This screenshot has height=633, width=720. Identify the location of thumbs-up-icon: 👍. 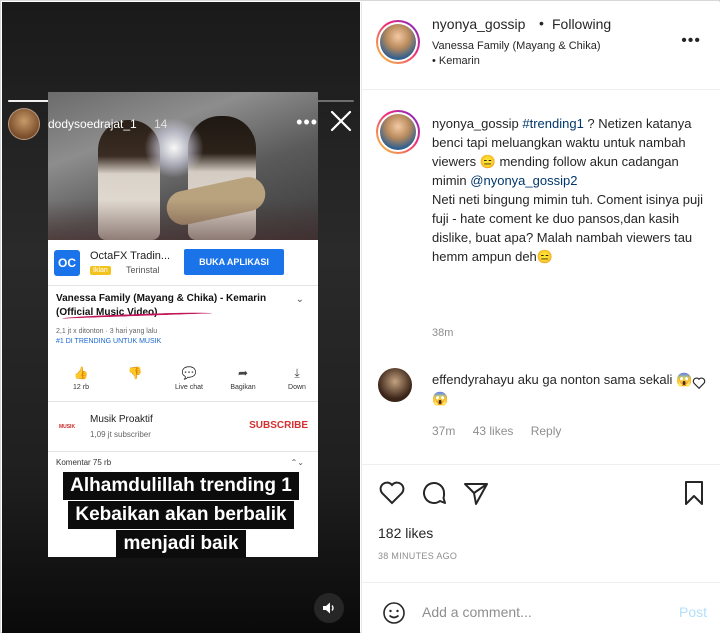
(81, 373).